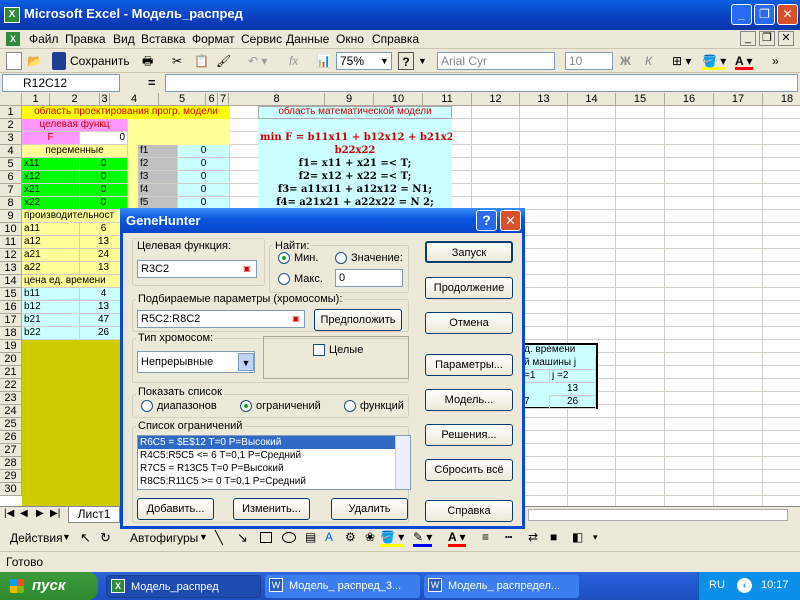 The height and width of the screenshot is (600, 800). I want to click on line-style-icon: ≡, so click(485, 537).